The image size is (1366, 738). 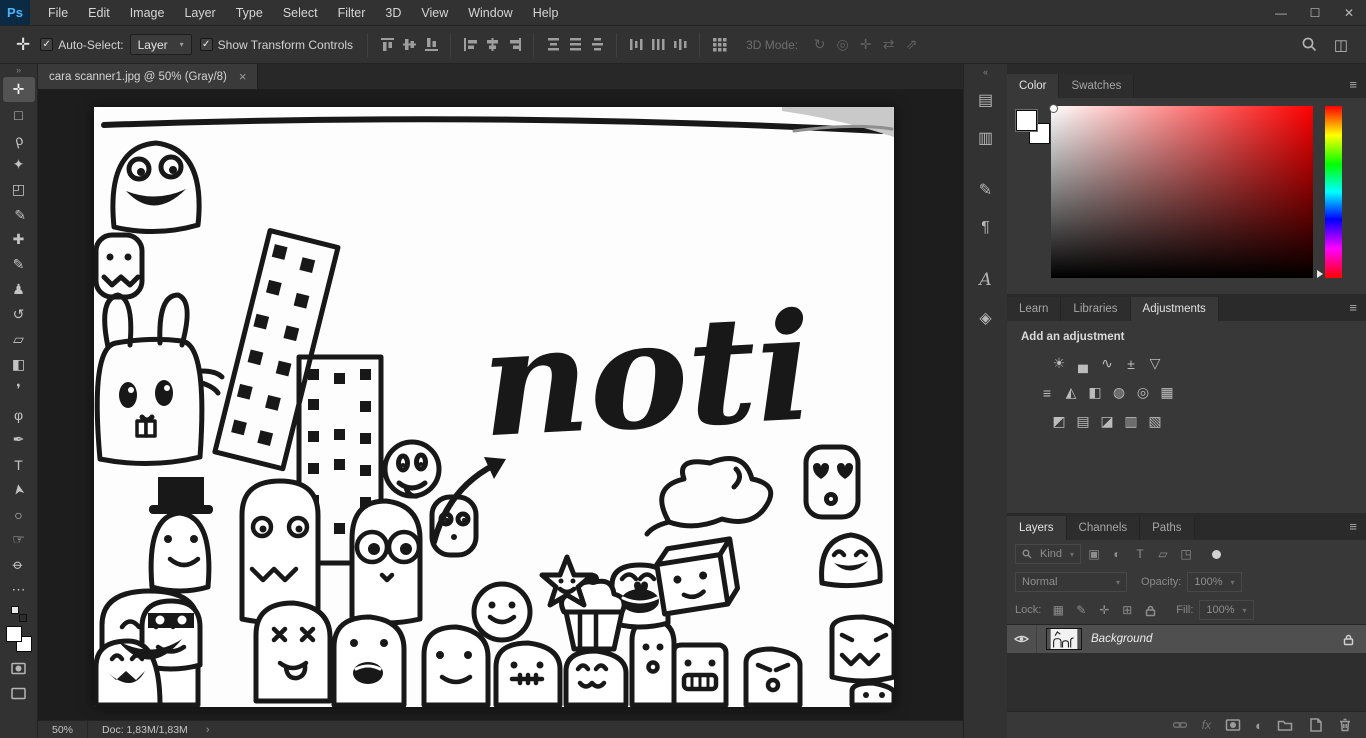 What do you see at coordinates (18, 668) in the screenshot?
I see `quick-mask-button` at bounding box center [18, 668].